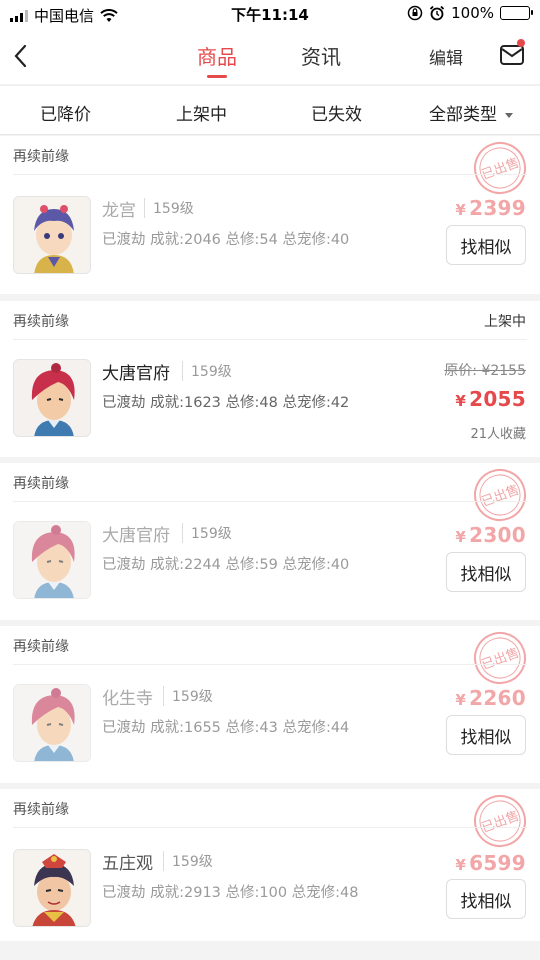 The width and height of the screenshot is (540, 960). I want to click on battery-icon, so click(516, 13).